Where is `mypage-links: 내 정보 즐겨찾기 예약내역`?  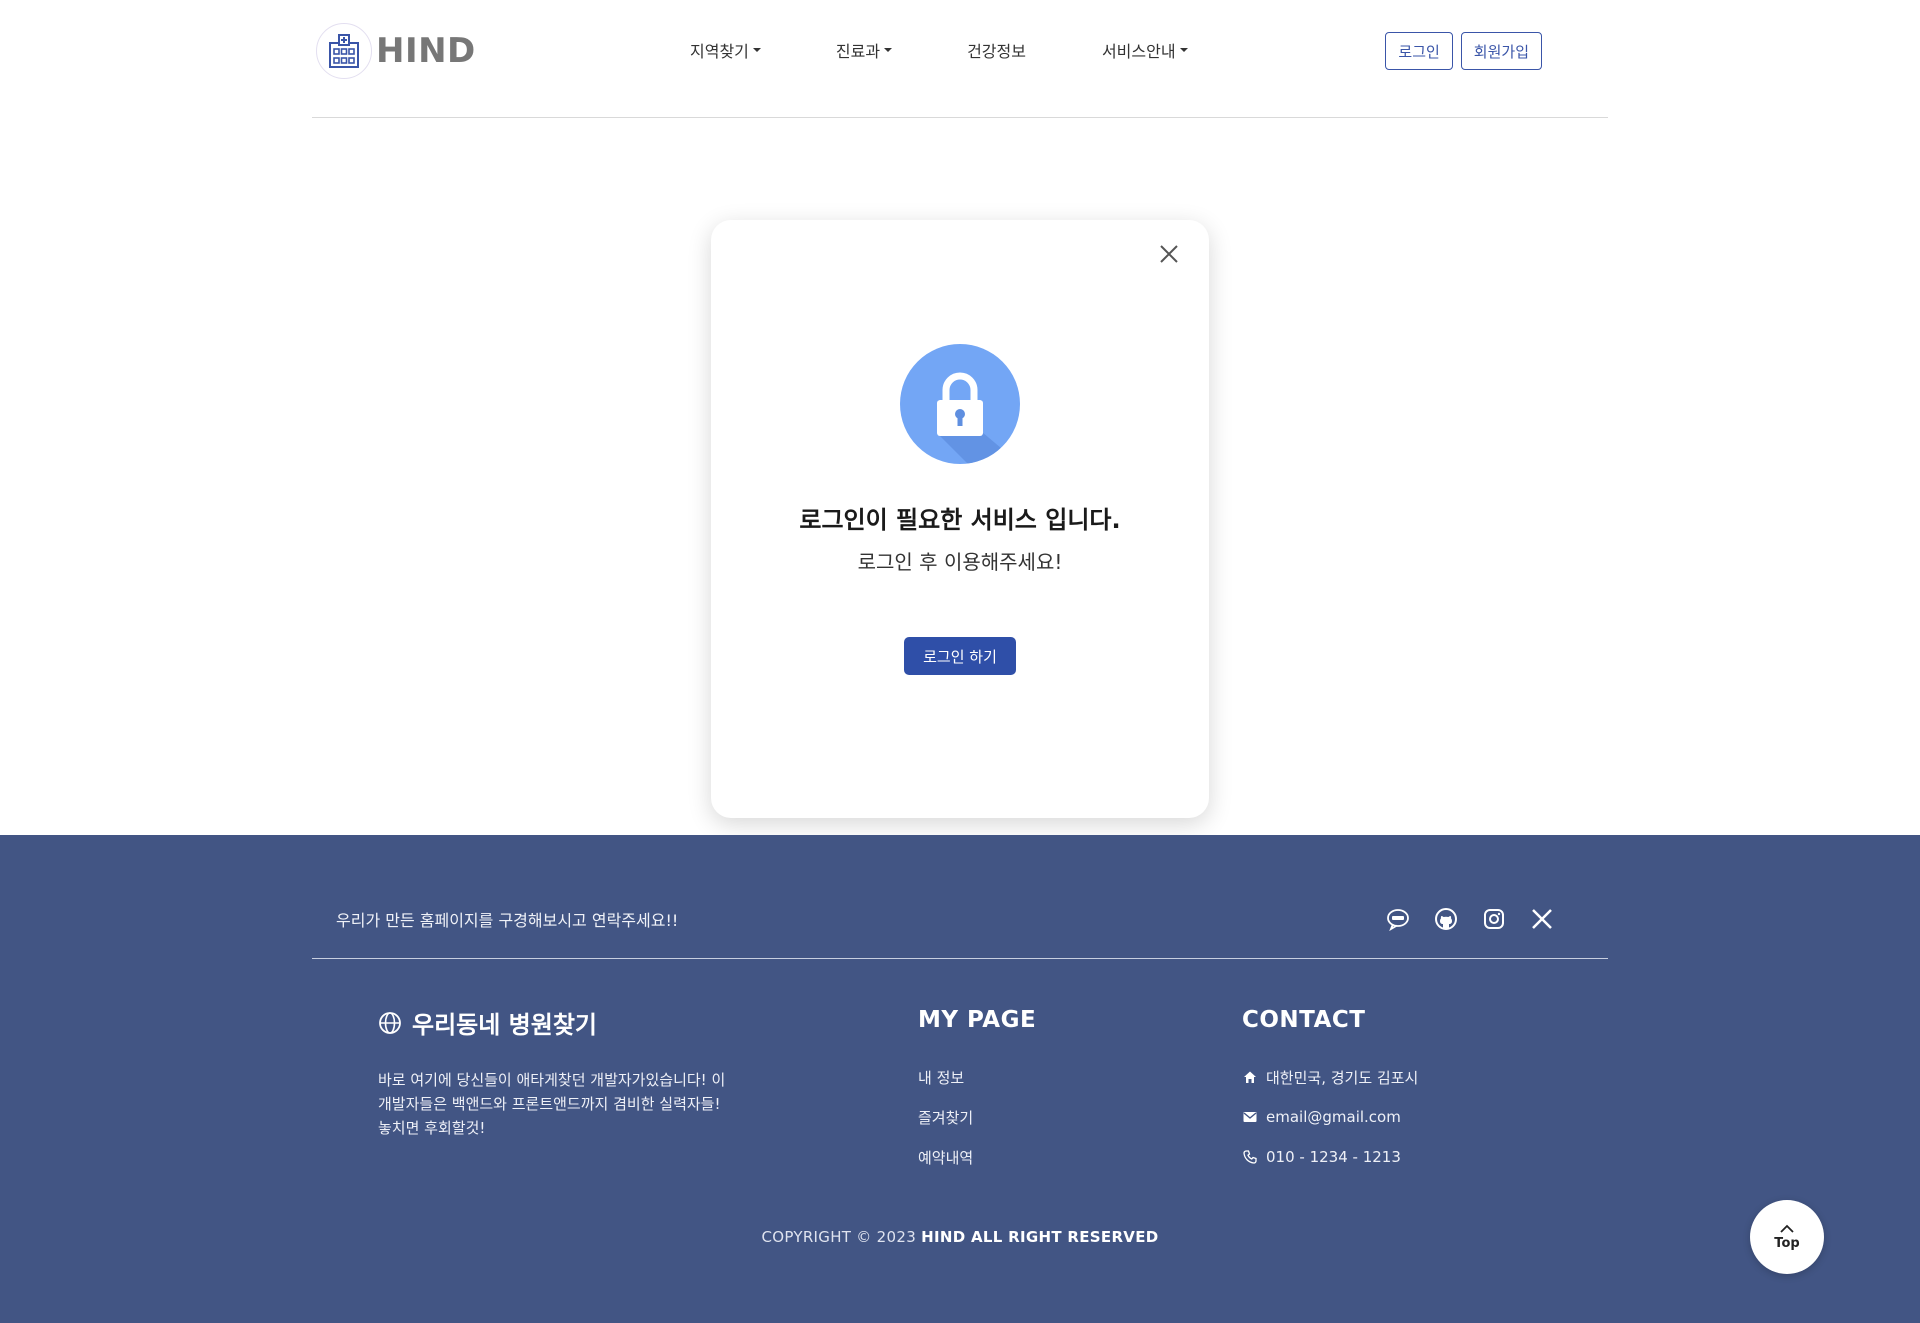
mypage-links: 내 정보 즐겨찾기 예약내역 is located at coordinates (977, 1117).